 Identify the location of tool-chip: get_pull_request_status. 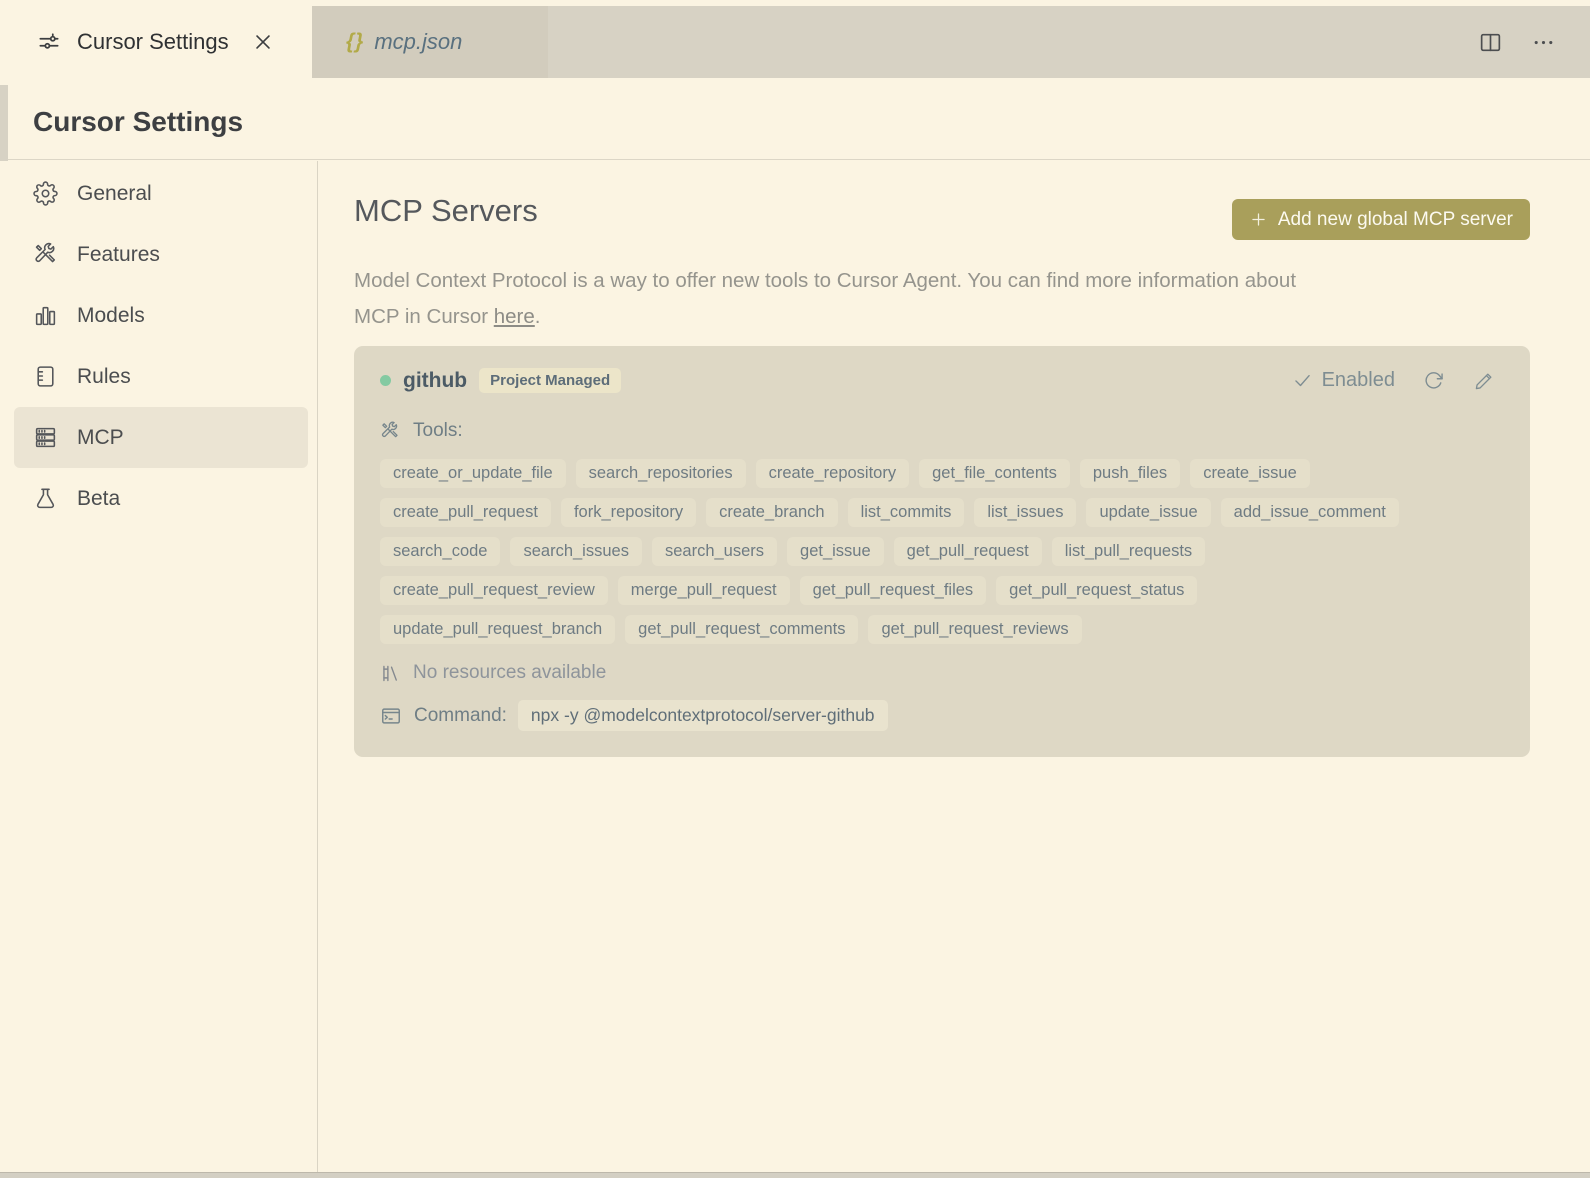
(1097, 590).